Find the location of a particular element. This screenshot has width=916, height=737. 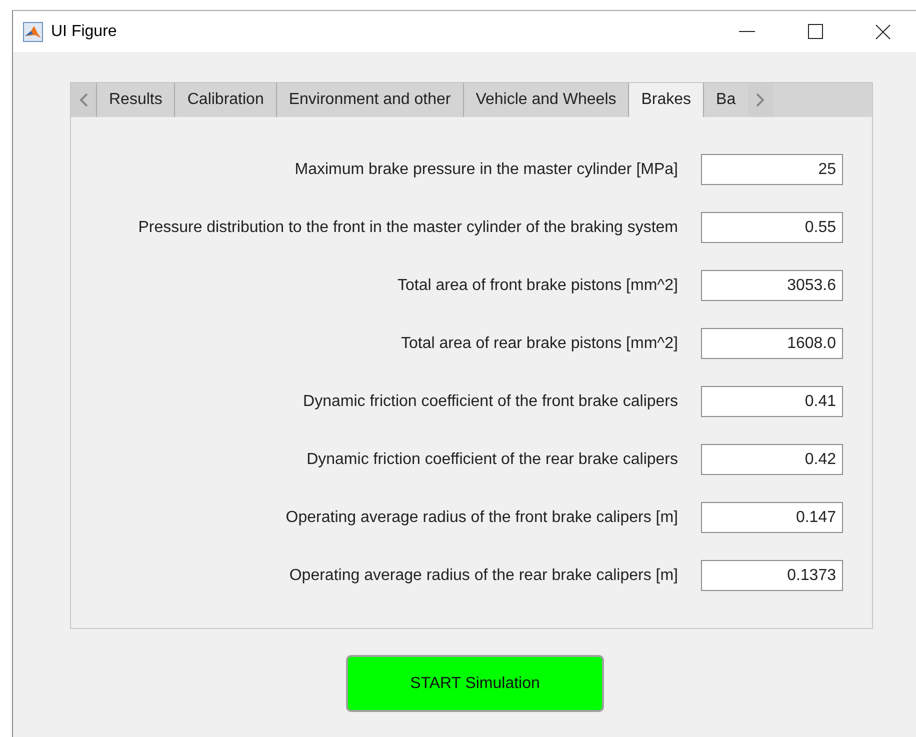

scroll-left-button is located at coordinates (83, 100).